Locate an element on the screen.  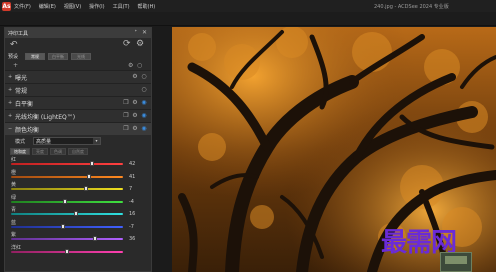
subtab-vibrance: 自然度 is located at coordinates (78, 151).